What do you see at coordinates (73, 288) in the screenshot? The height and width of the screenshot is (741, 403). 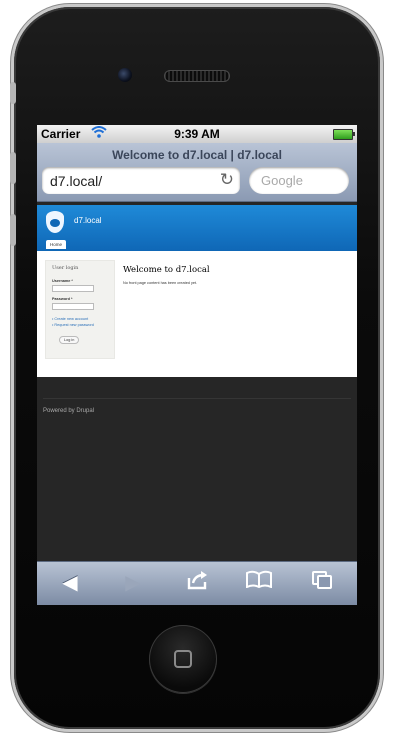 I see `username-input` at bounding box center [73, 288].